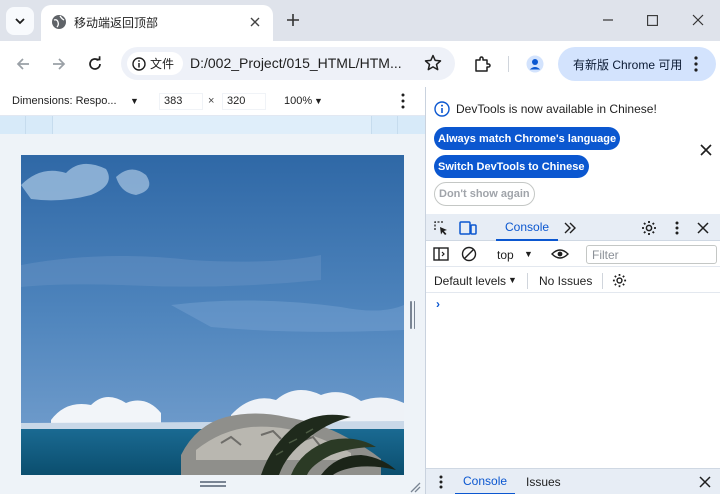 This screenshot has width=720, height=494. I want to click on dont-show-again-button: Don't show again, so click(484, 194).